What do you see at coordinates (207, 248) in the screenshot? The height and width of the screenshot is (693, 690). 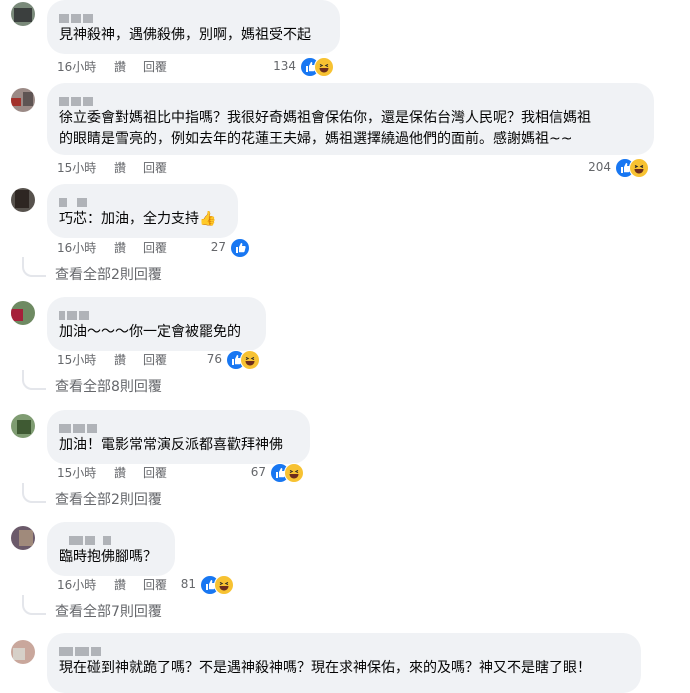 I see `reaction-summary: 27` at bounding box center [207, 248].